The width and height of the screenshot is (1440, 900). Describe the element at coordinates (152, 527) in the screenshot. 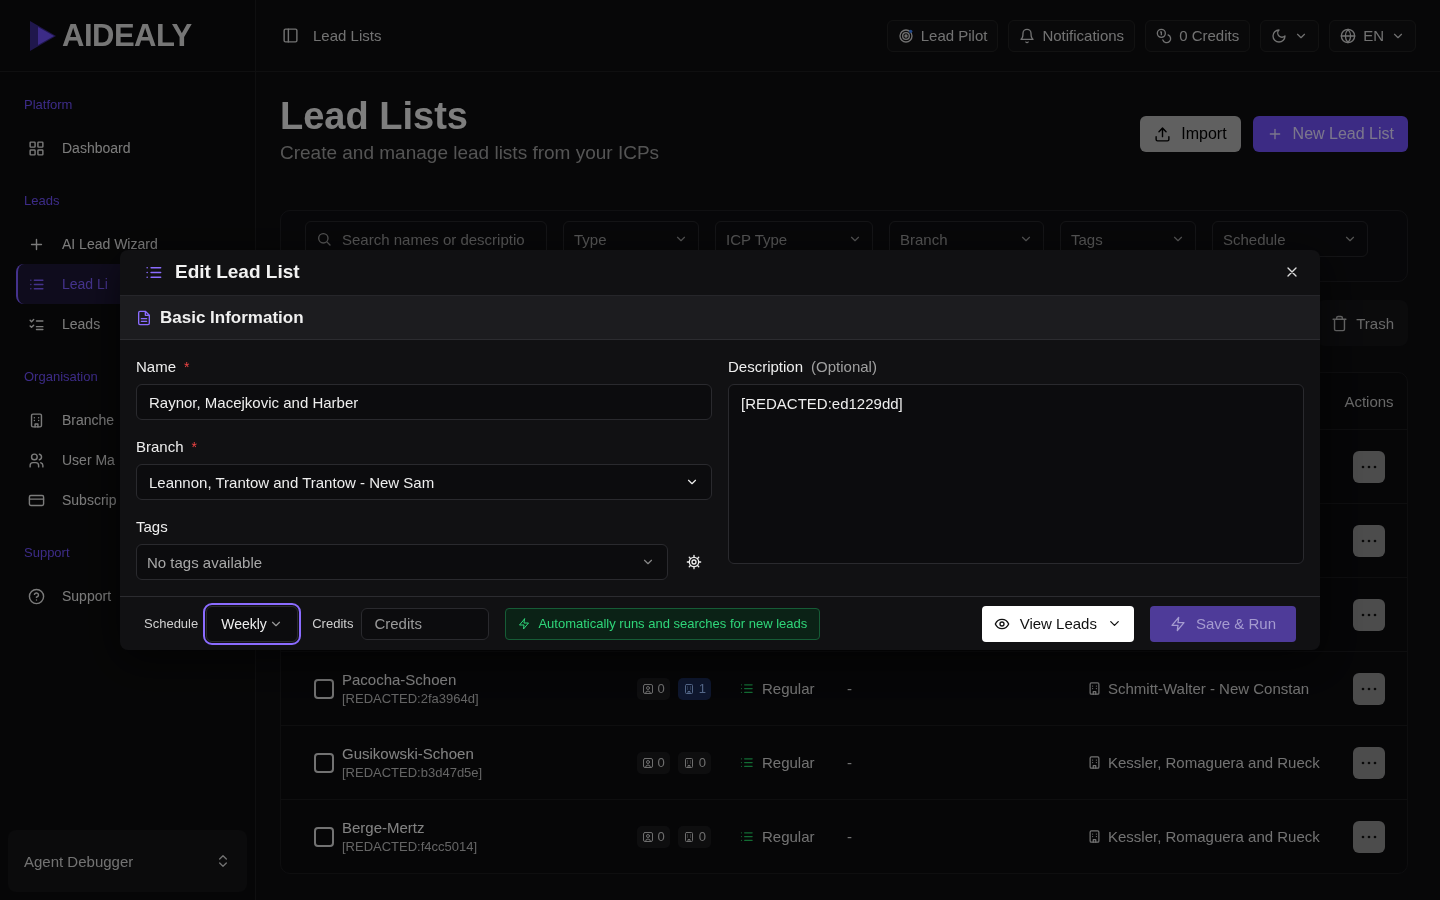

I see `field-label: Tags` at that location.